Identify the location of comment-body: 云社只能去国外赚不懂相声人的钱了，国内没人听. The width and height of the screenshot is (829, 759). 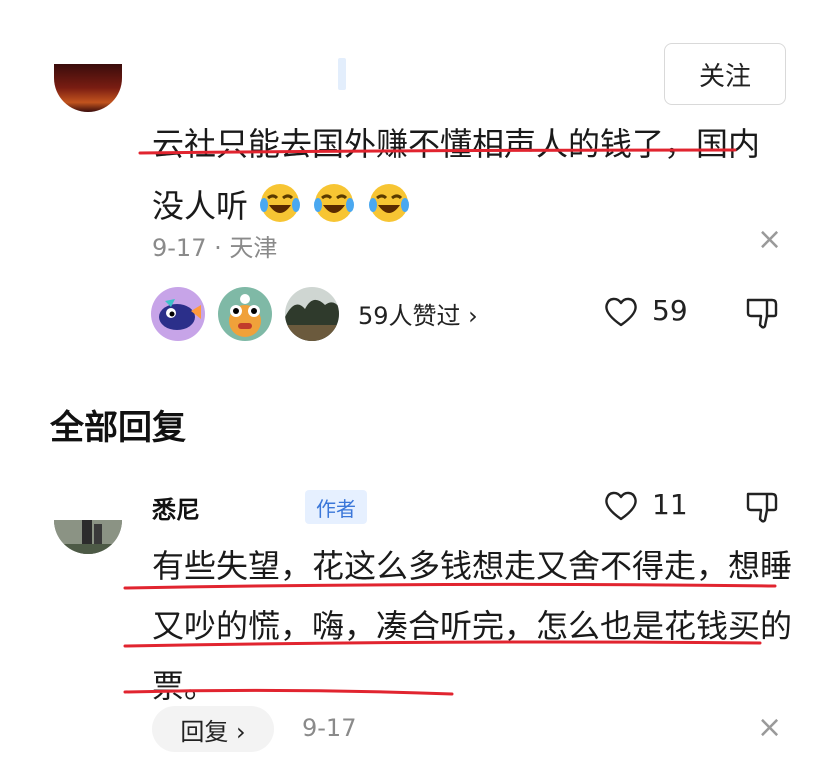
(456, 175).